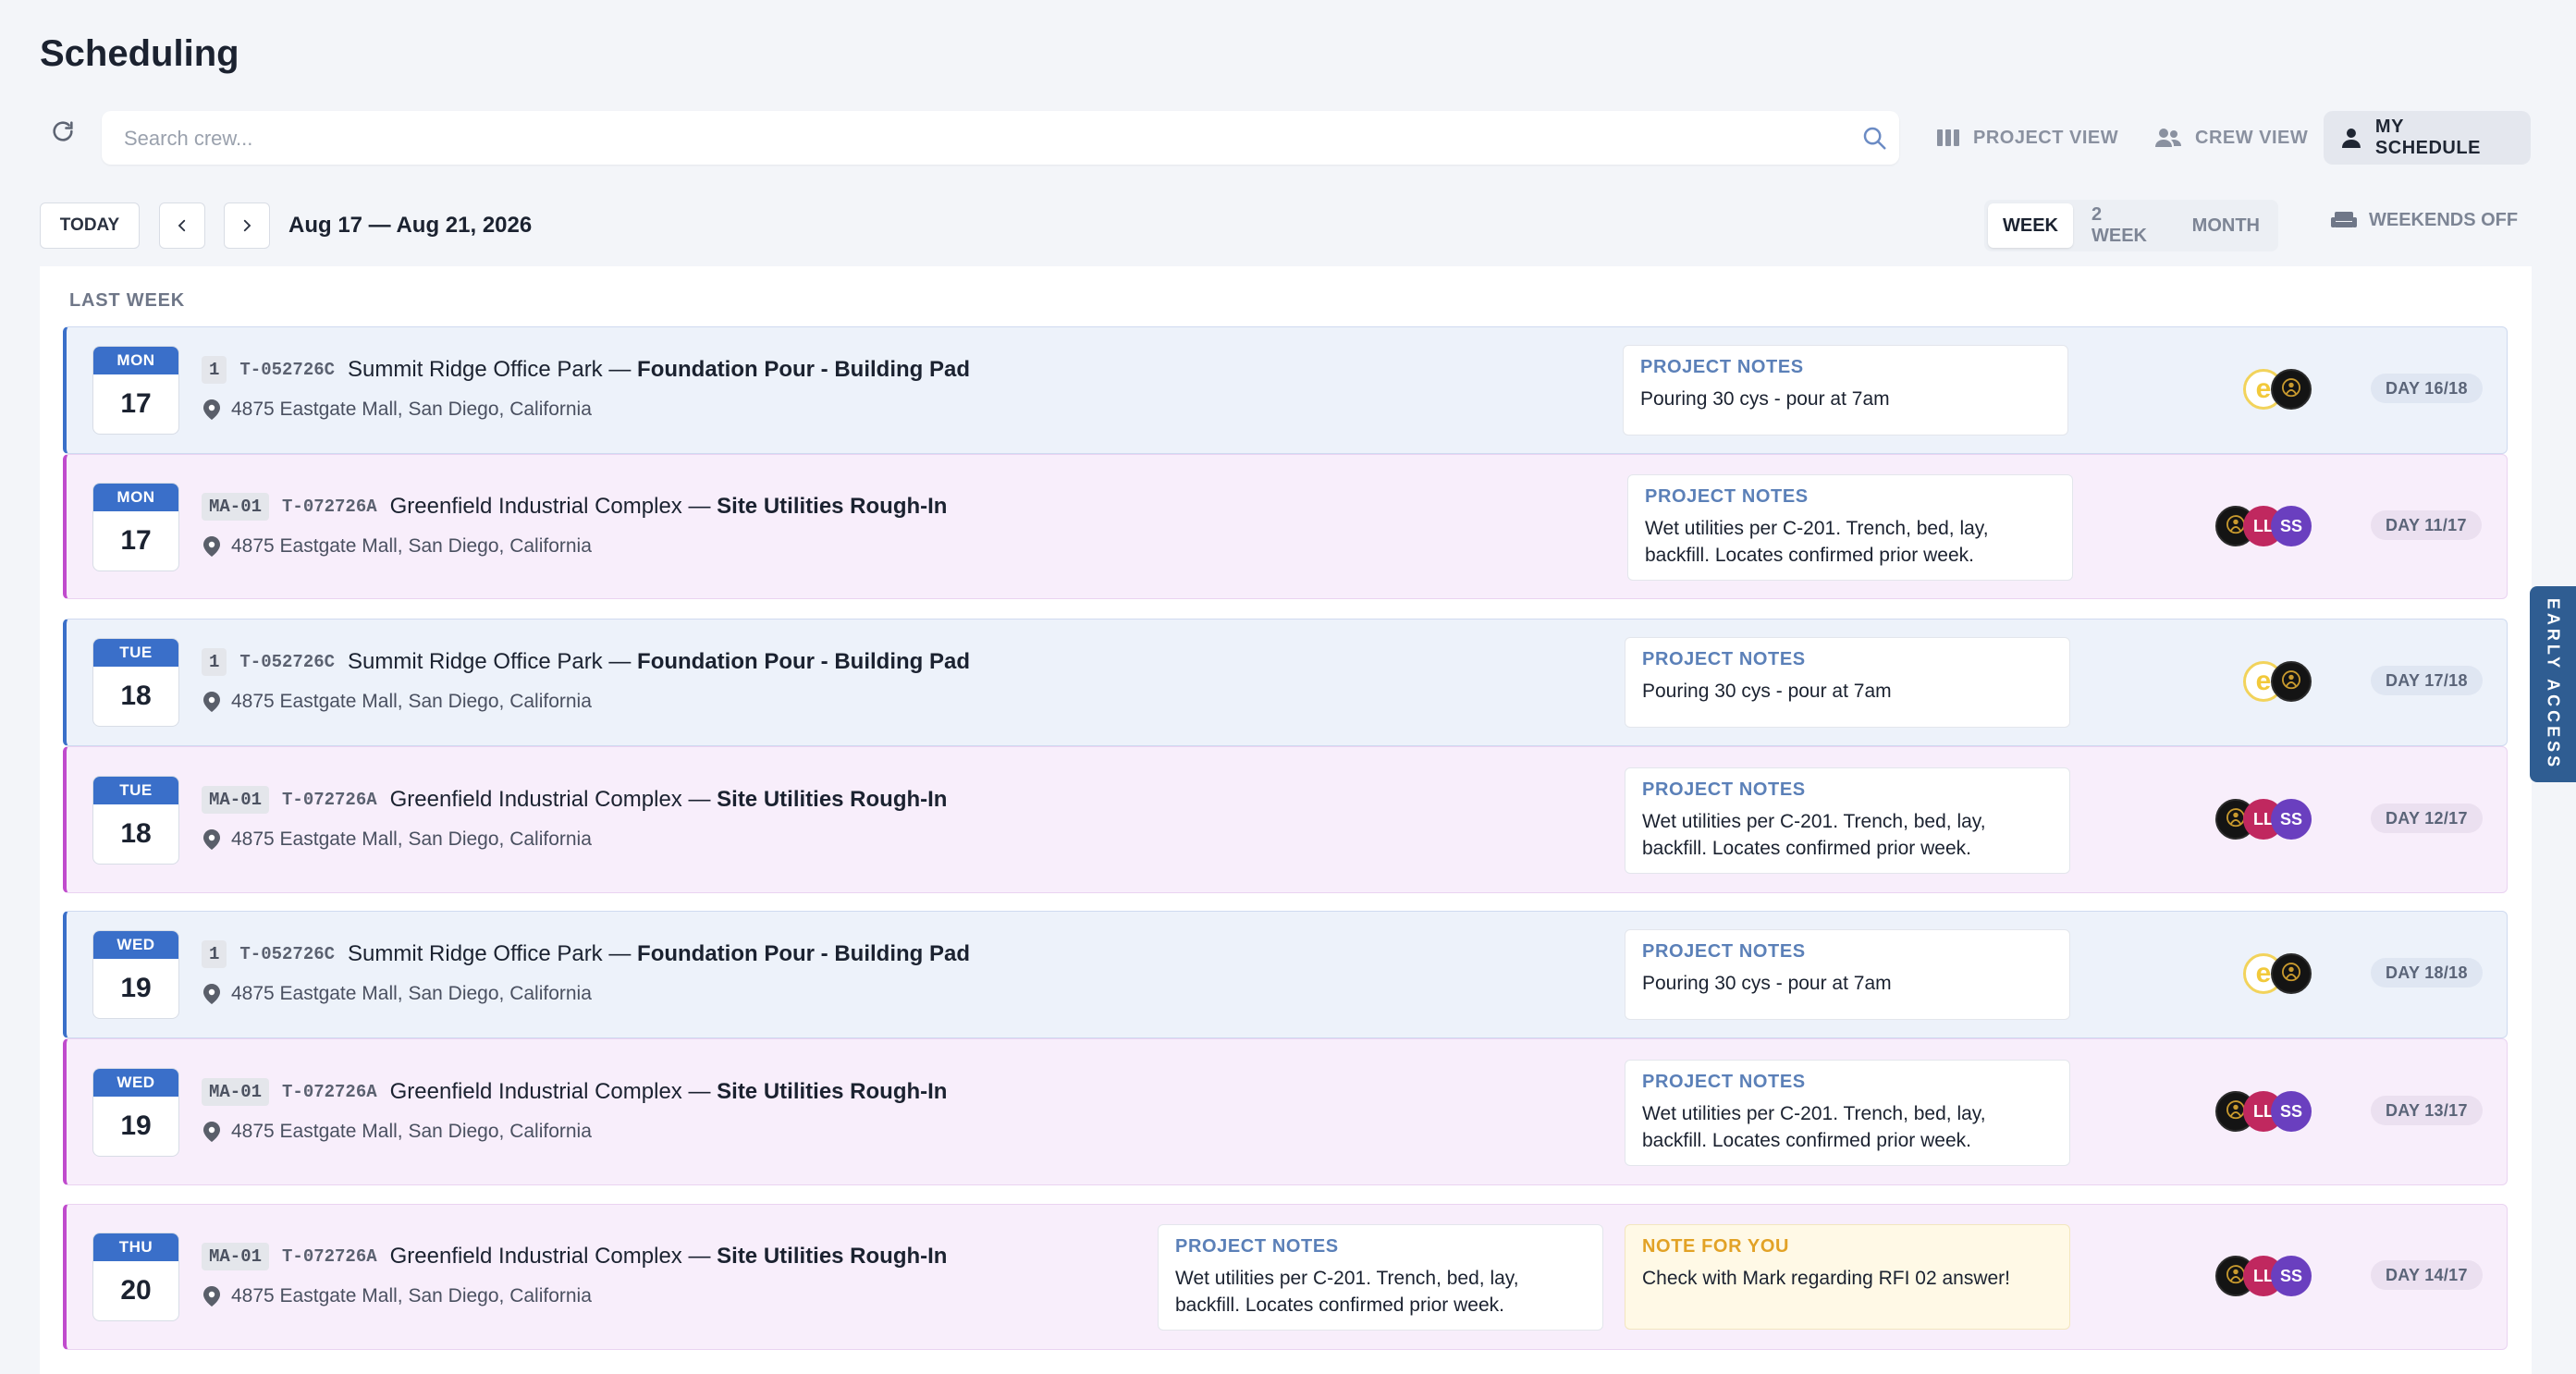  I want to click on range-month: MONTH, so click(2226, 225).